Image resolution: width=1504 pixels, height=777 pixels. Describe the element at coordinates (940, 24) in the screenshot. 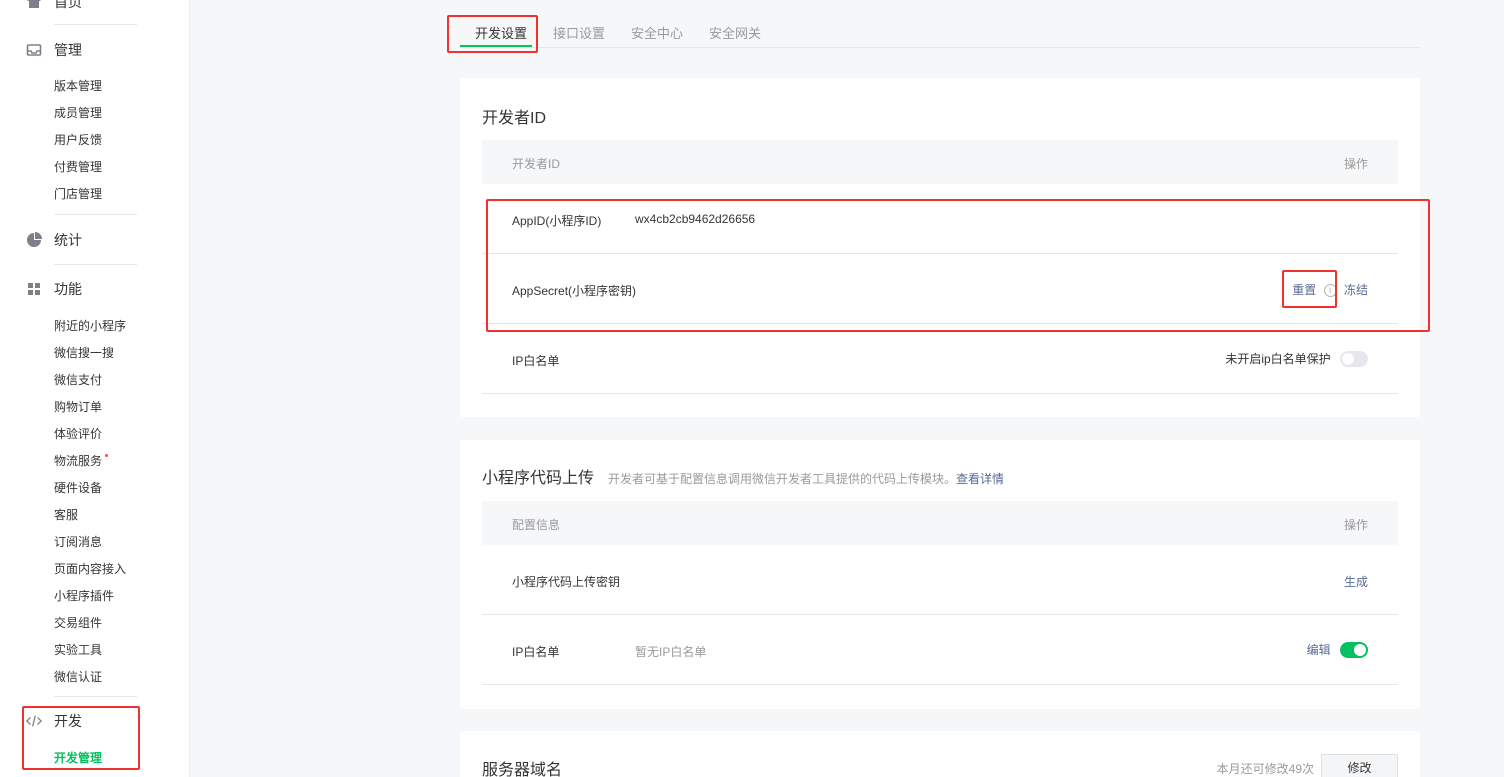

I see `top-tabs: 开发设置 接口设置 安全中心 安全网关` at that location.